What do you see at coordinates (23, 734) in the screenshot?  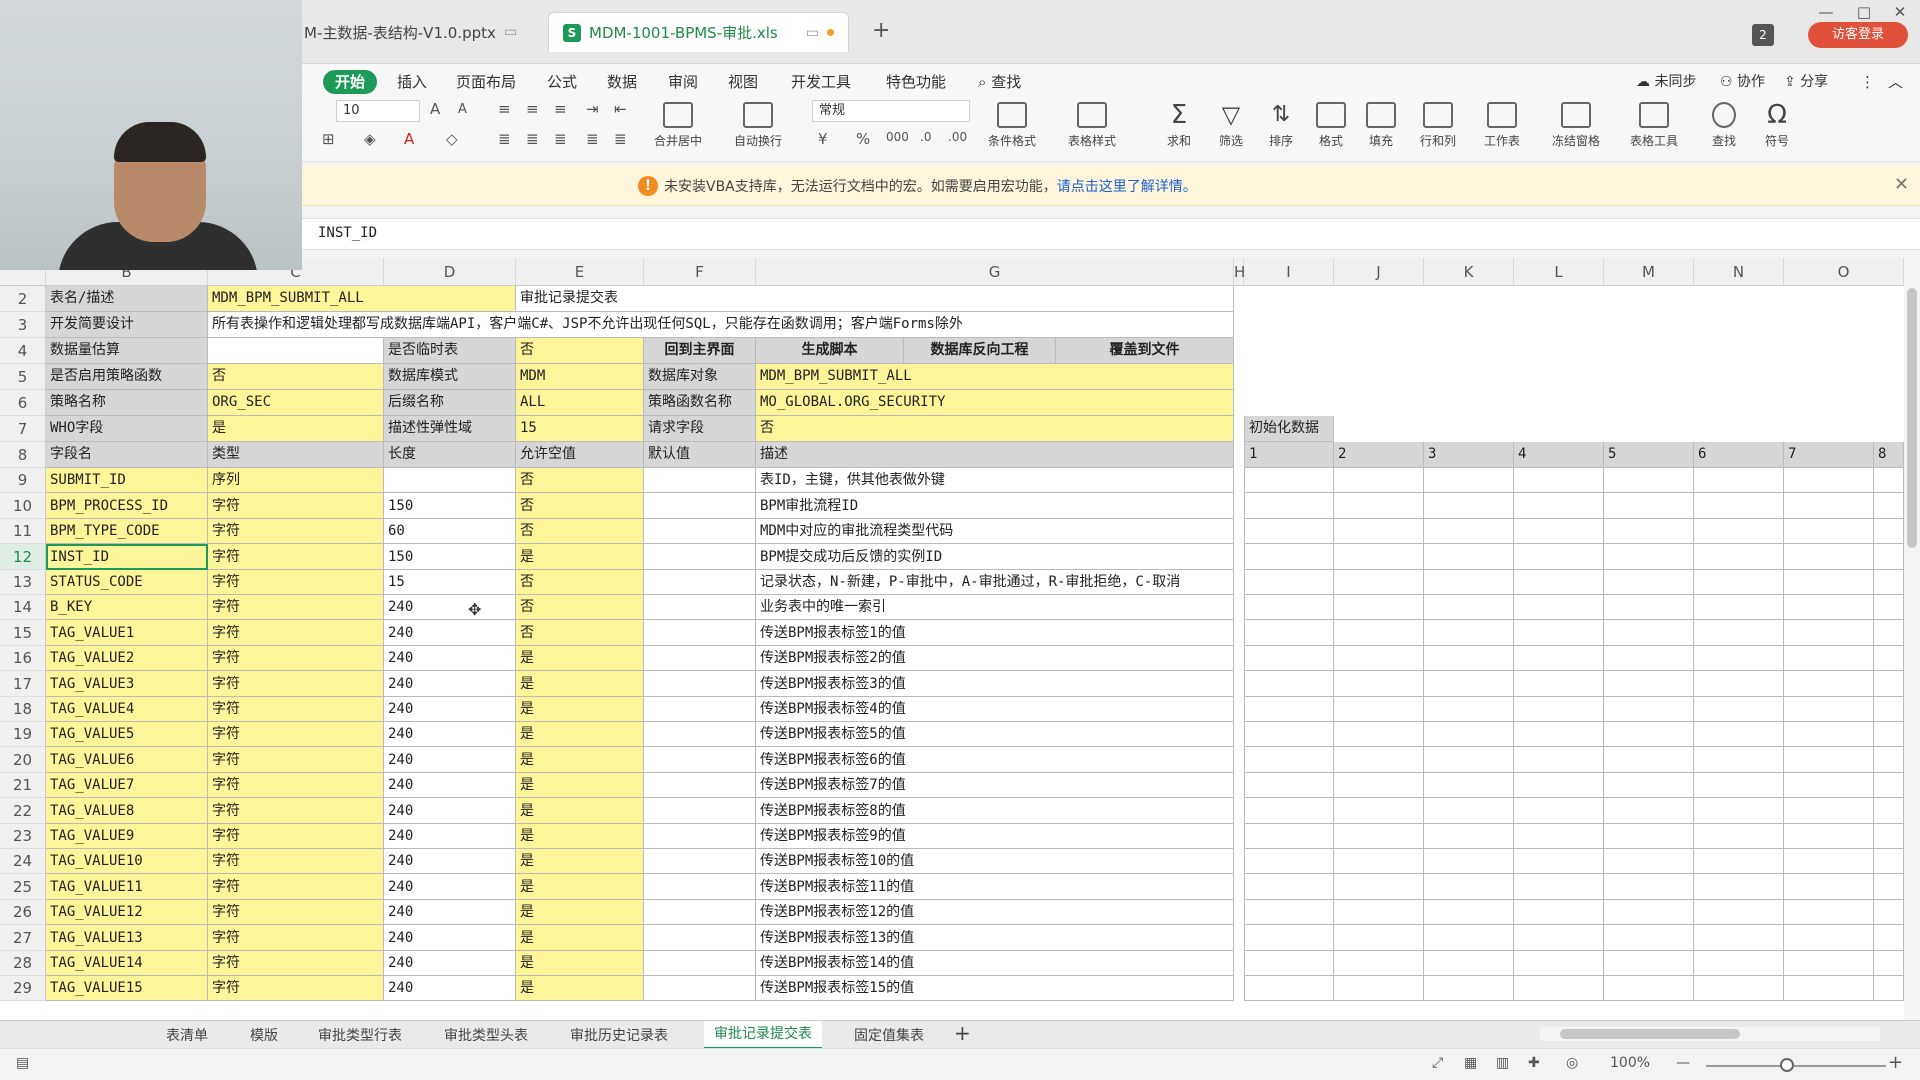 I see `row-header: 19` at bounding box center [23, 734].